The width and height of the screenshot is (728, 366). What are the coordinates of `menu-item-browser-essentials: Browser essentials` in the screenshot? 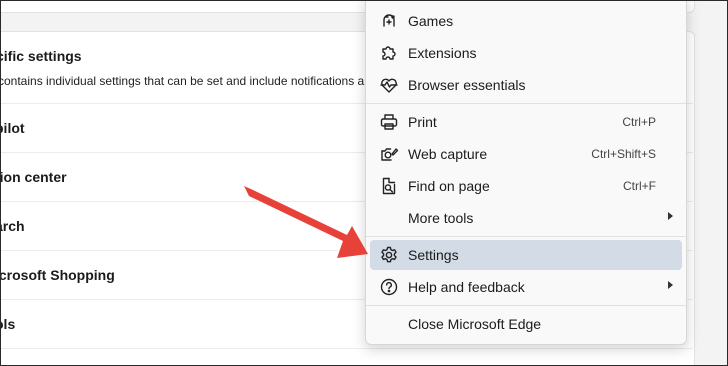 It's located at (526, 85).